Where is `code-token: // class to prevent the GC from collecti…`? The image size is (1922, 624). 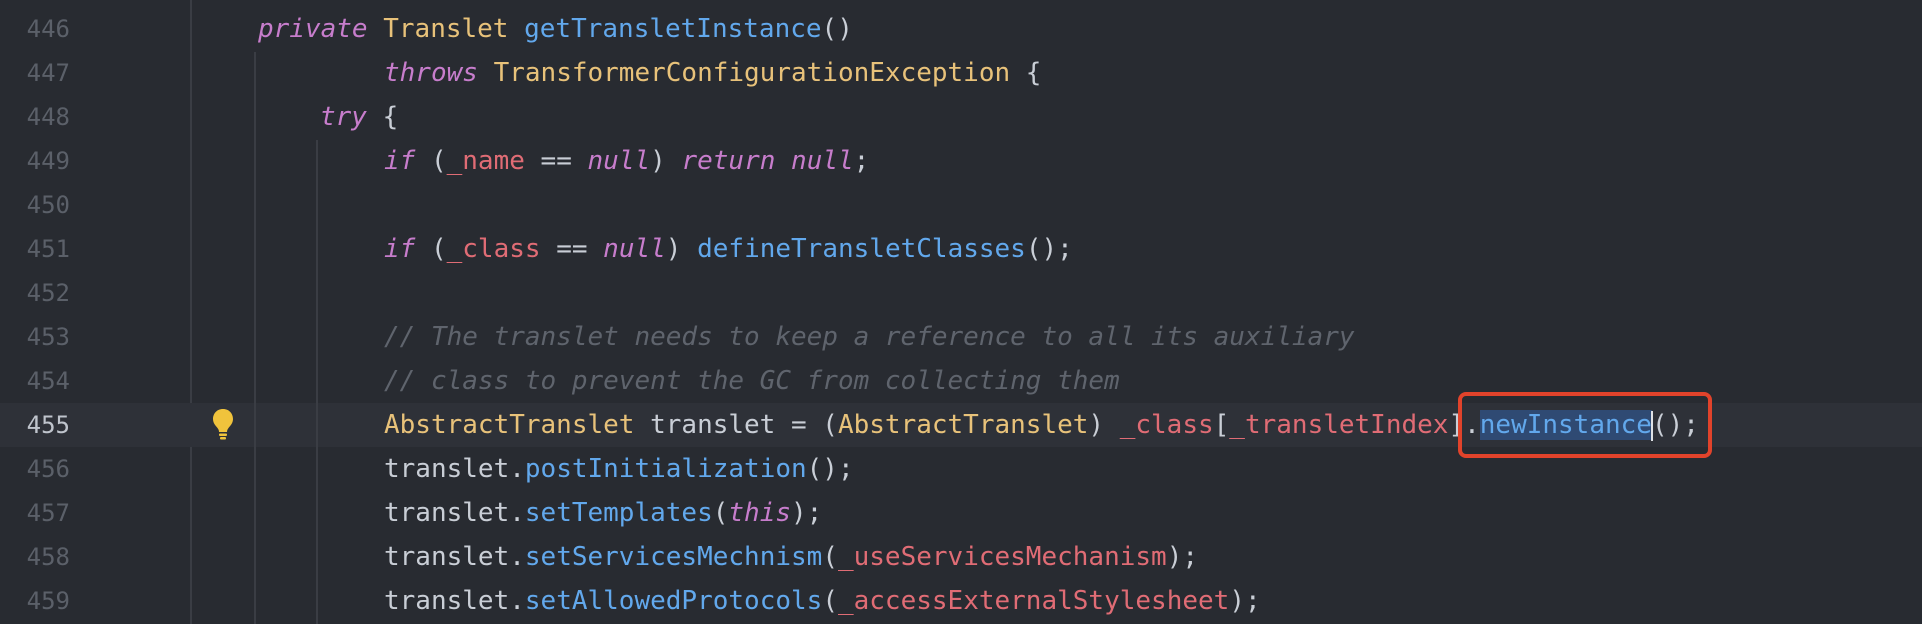
code-token: // class to prevent the GC from collecti… is located at coordinates (752, 381).